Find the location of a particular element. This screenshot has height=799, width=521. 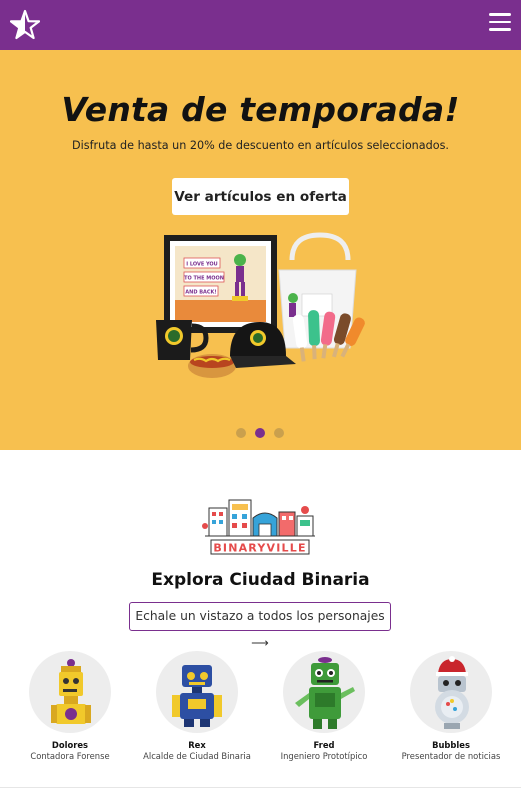

poster-text-2: TO THE MOON is located at coordinates (204, 279).